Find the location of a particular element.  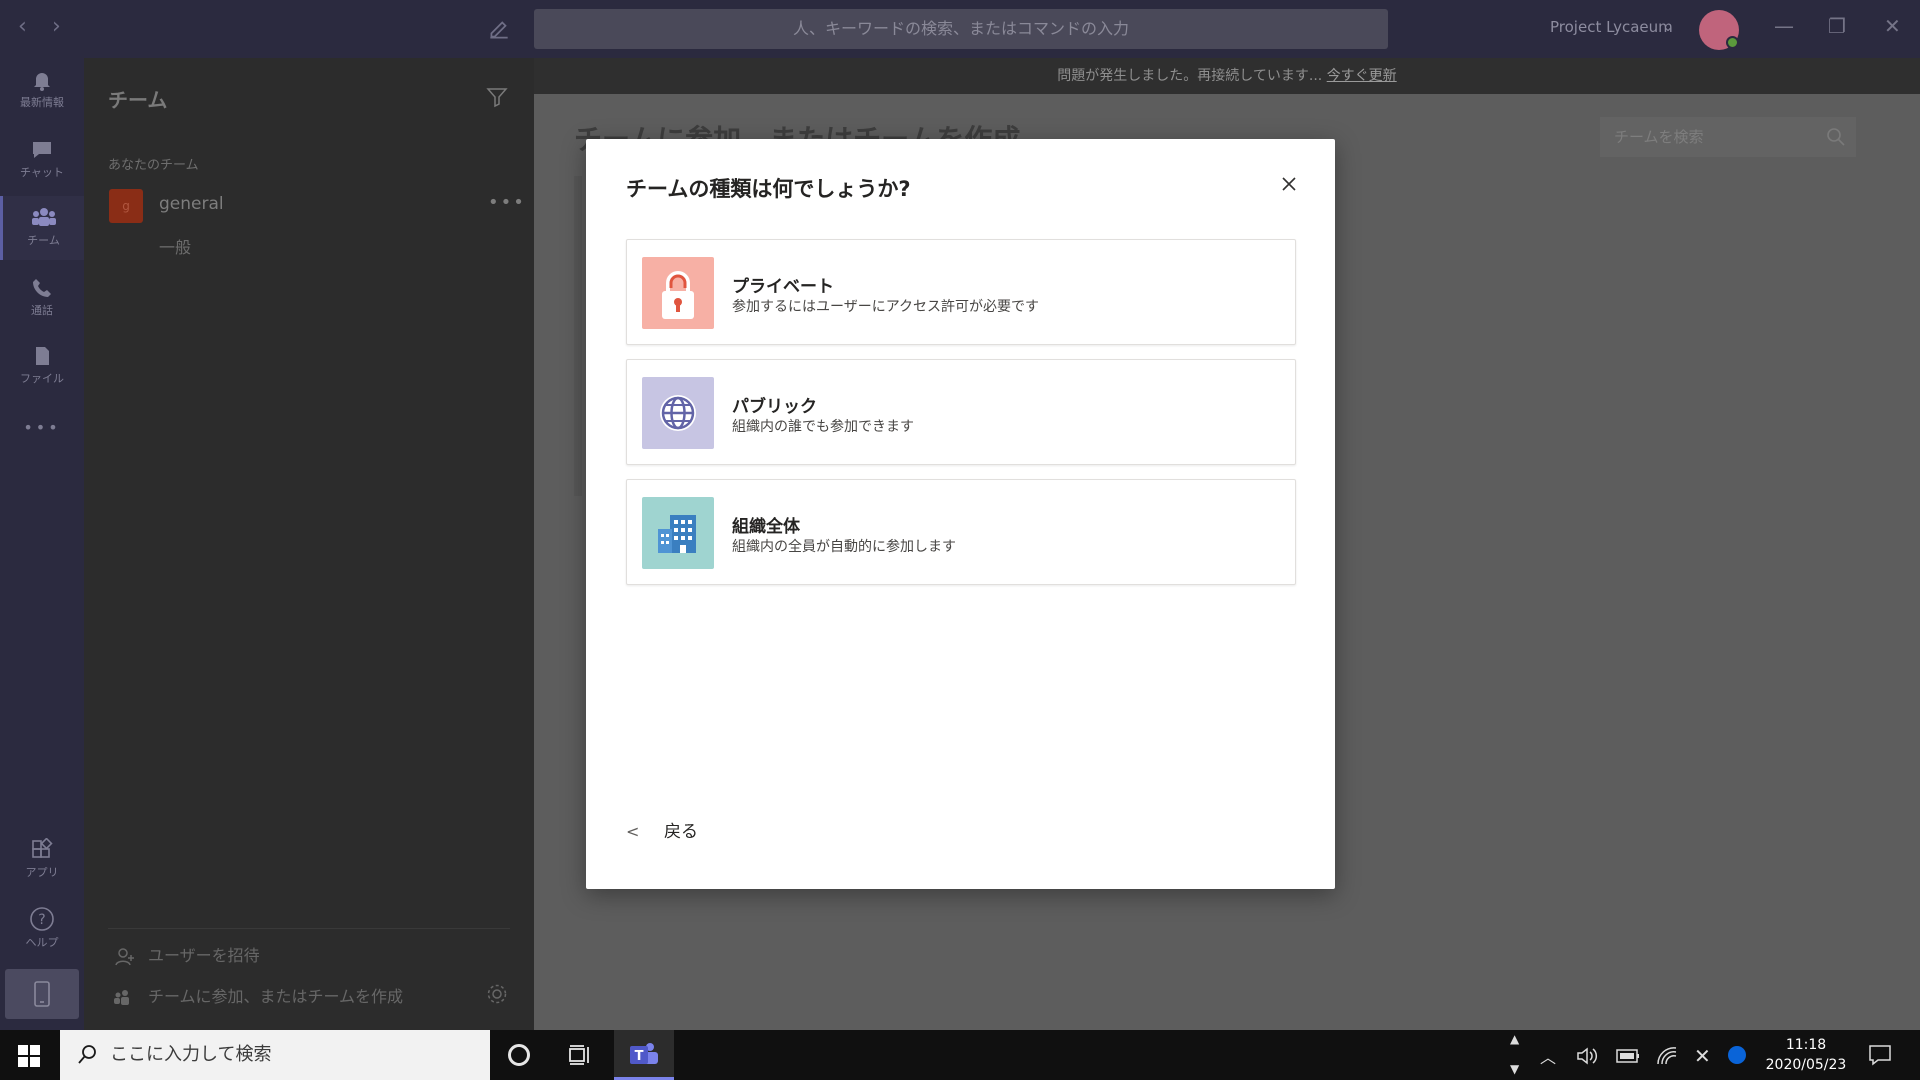

bell-icon is located at coordinates (42, 82).